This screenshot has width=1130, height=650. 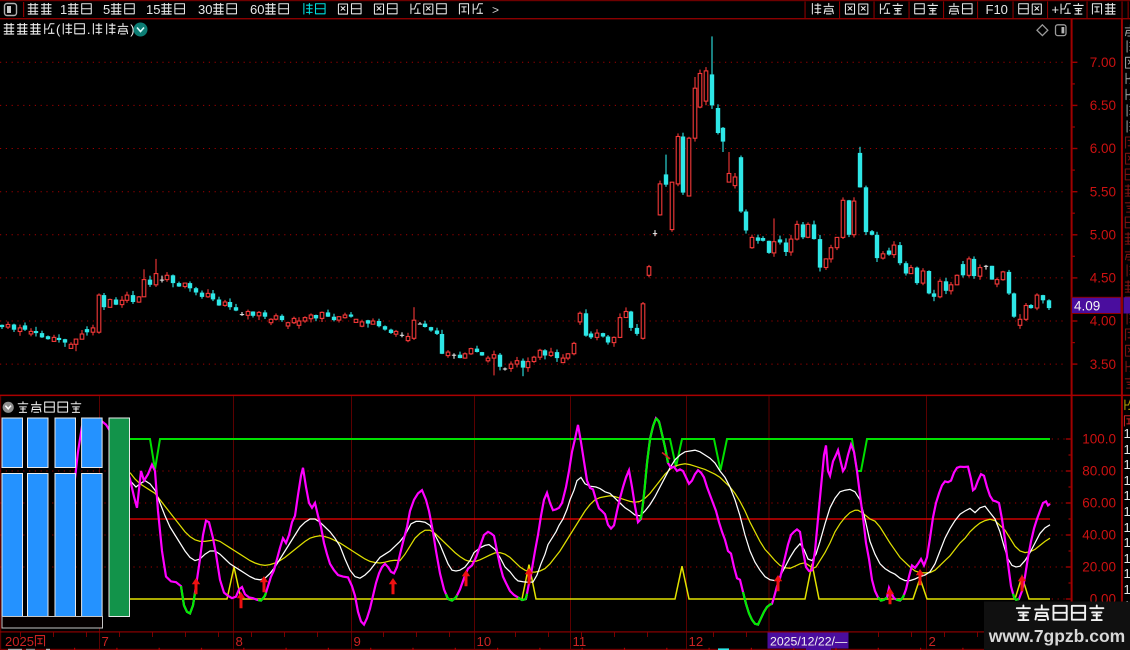 I want to click on svg-text: 80.00, so click(x=1099, y=471).